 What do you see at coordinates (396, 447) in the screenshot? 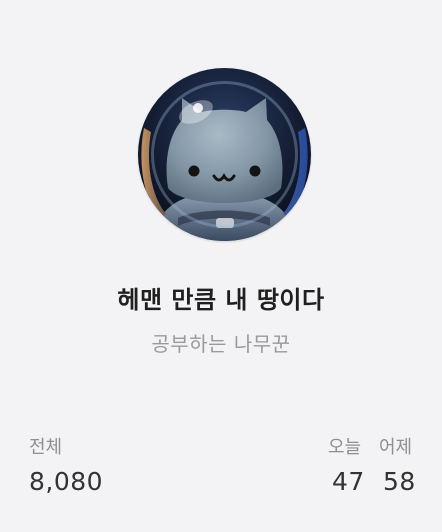
I see `yesterday-visitors-label: 어제` at bounding box center [396, 447].